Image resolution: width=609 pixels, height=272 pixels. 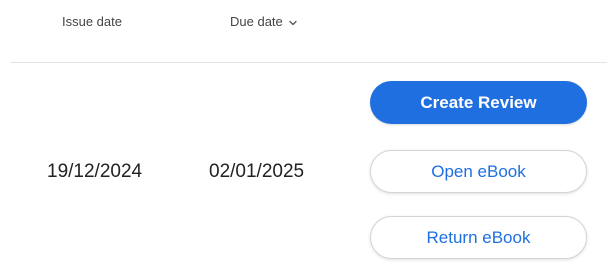 What do you see at coordinates (256, 21) in the screenshot?
I see `due-date-header-label: Due date` at bounding box center [256, 21].